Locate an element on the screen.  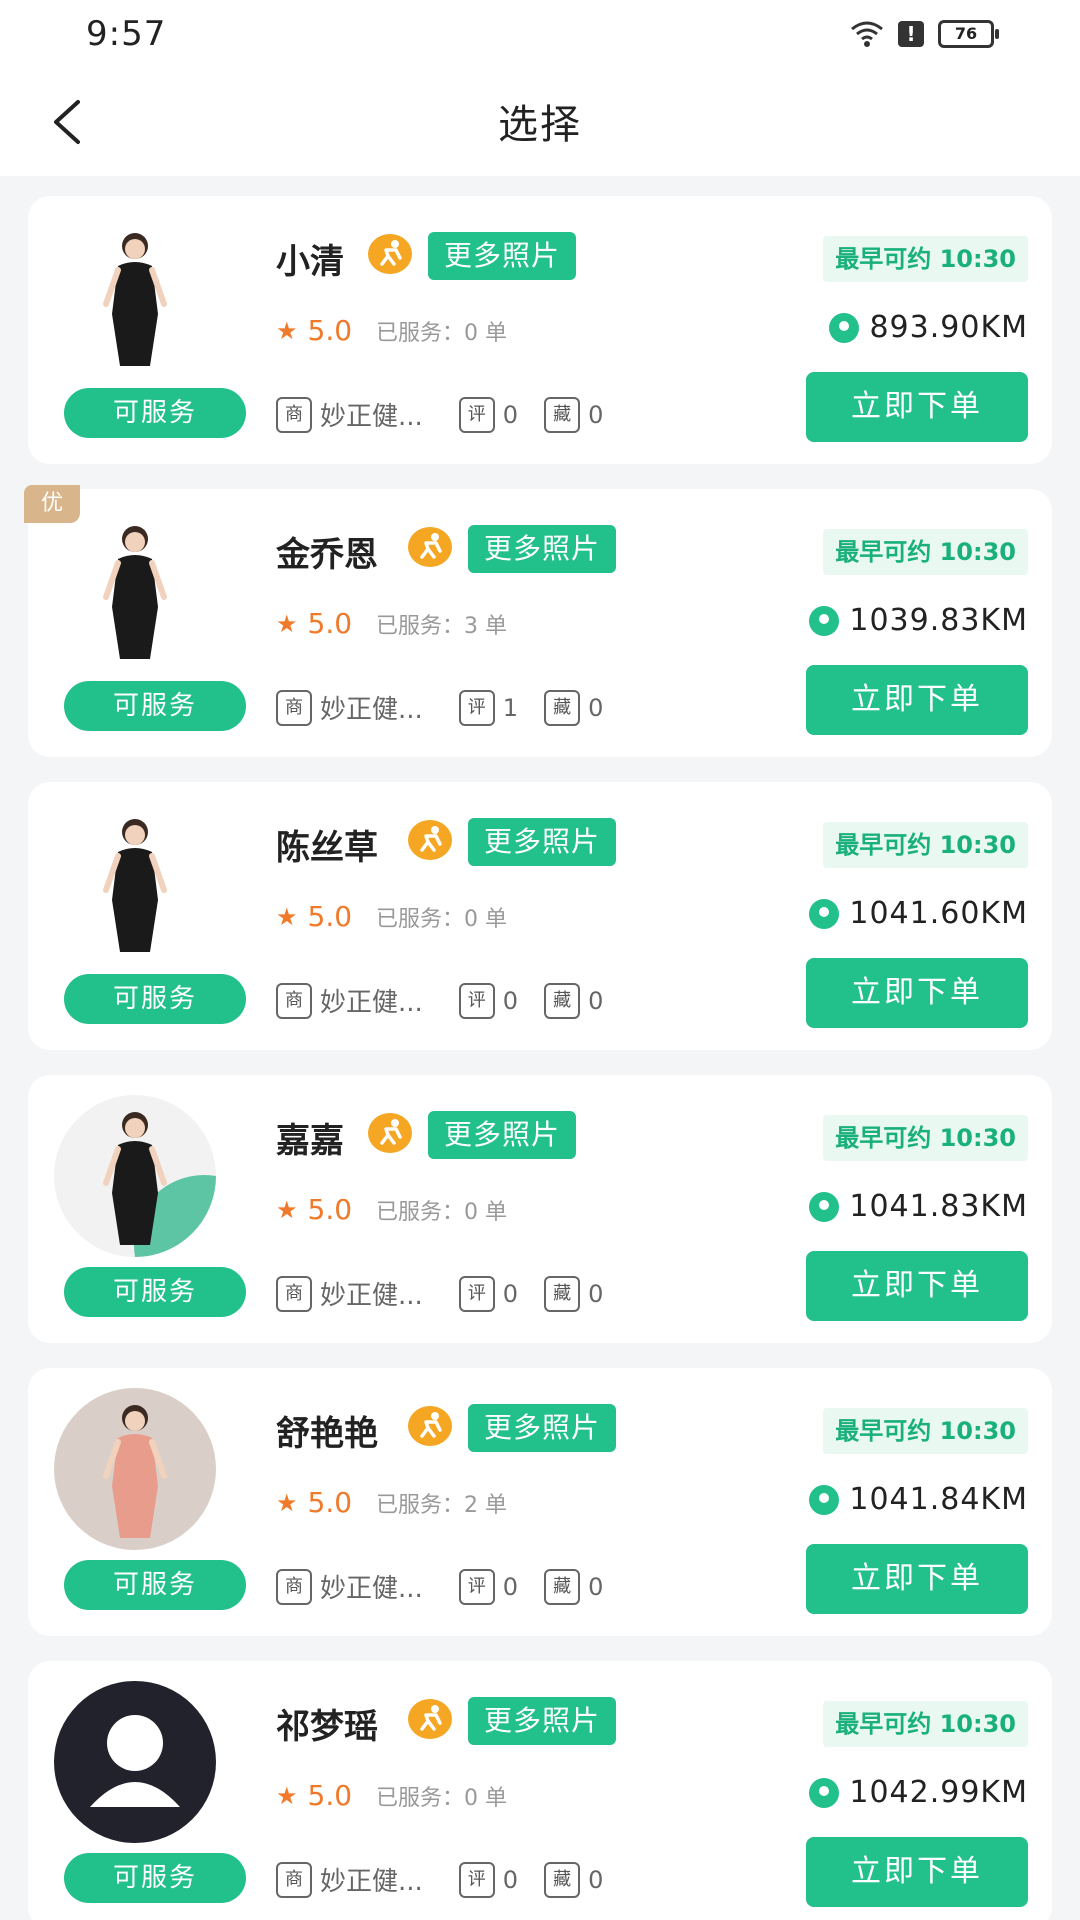
page-title: 选择 is located at coordinates (540, 125).